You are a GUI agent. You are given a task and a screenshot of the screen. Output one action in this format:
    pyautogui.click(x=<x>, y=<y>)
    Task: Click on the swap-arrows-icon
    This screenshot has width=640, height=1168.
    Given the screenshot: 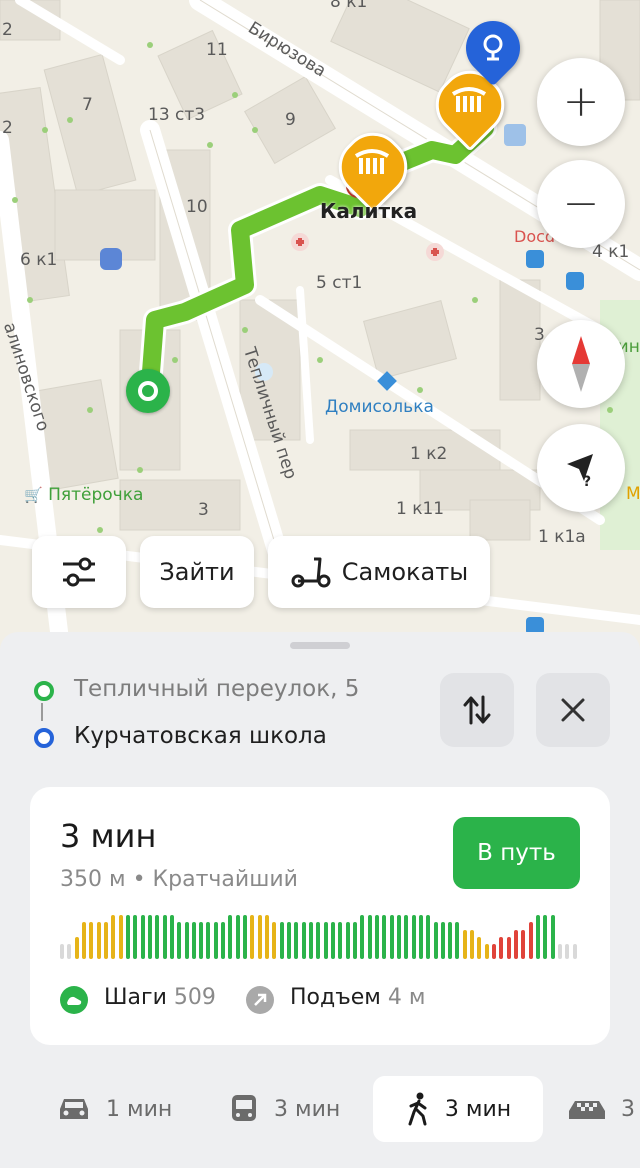 What is the action you would take?
    pyautogui.click(x=477, y=710)
    